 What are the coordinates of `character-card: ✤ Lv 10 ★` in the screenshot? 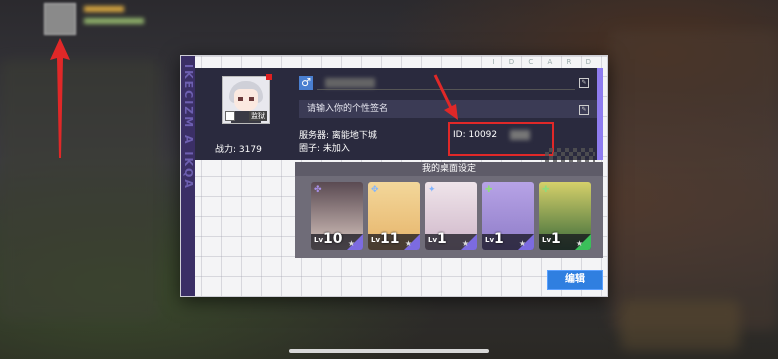 It's located at (337, 216).